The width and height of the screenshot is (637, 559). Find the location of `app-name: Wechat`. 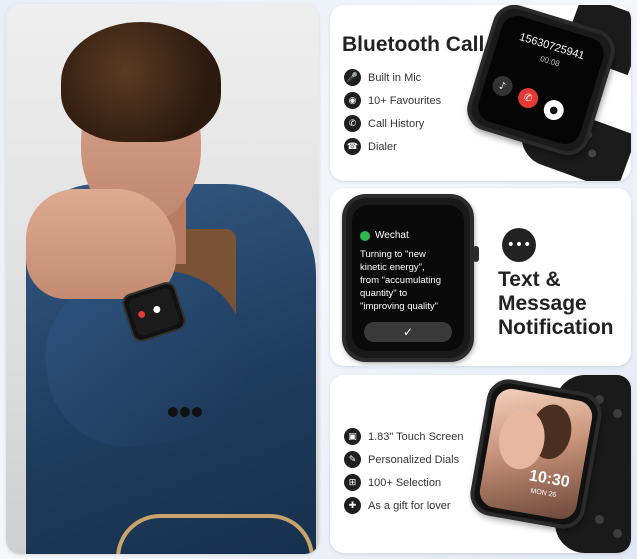

app-name: Wechat is located at coordinates (392, 235).